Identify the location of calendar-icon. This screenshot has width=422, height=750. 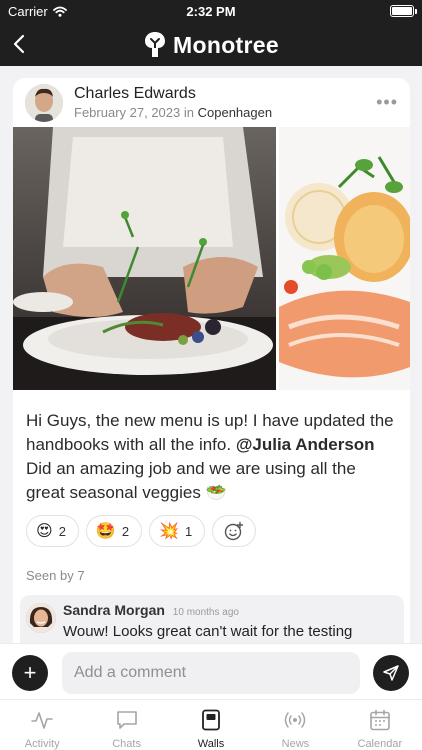
(380, 720).